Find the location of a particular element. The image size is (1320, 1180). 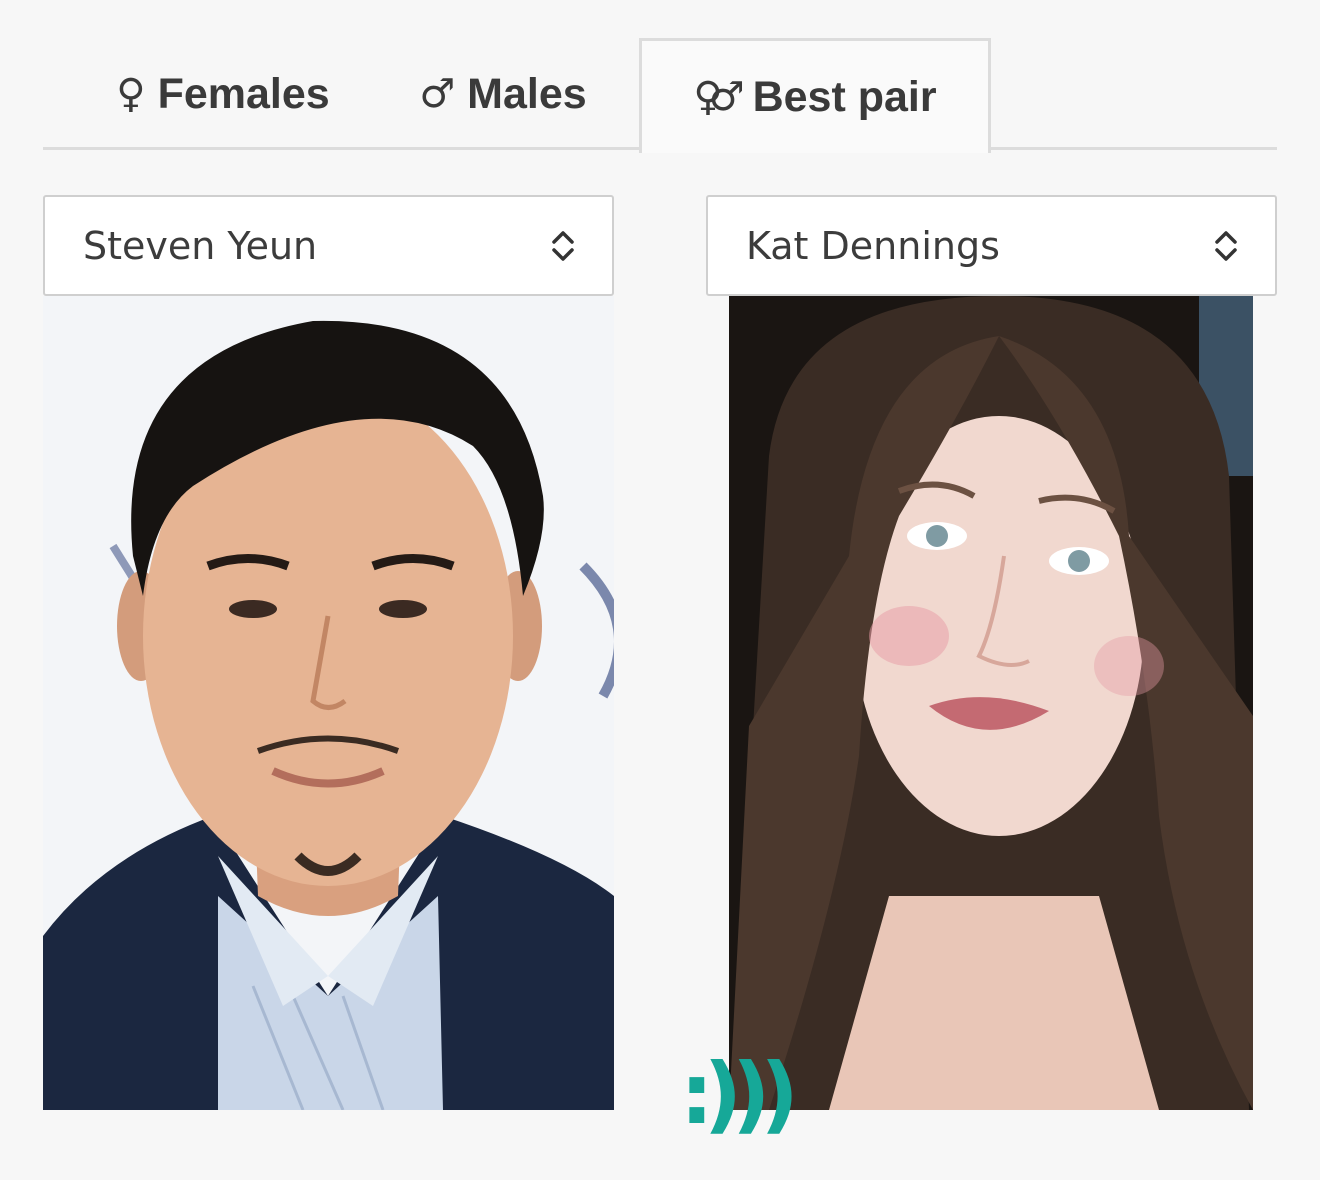

tab-females-label: Females is located at coordinates (243, 93).